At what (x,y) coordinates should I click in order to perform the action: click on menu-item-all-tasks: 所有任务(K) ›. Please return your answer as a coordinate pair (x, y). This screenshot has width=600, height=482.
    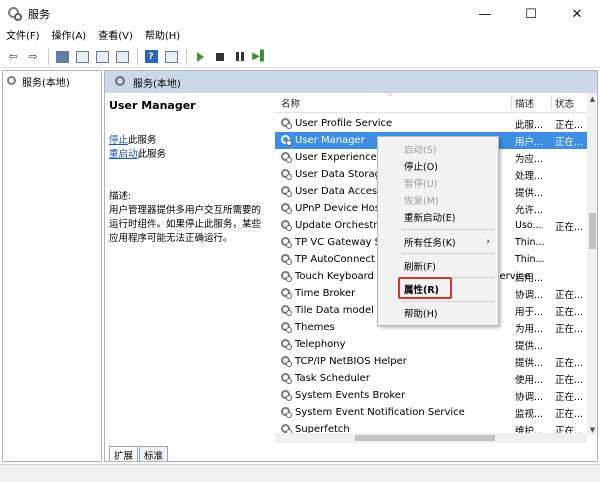
    Looking at the image, I should click on (438, 241).